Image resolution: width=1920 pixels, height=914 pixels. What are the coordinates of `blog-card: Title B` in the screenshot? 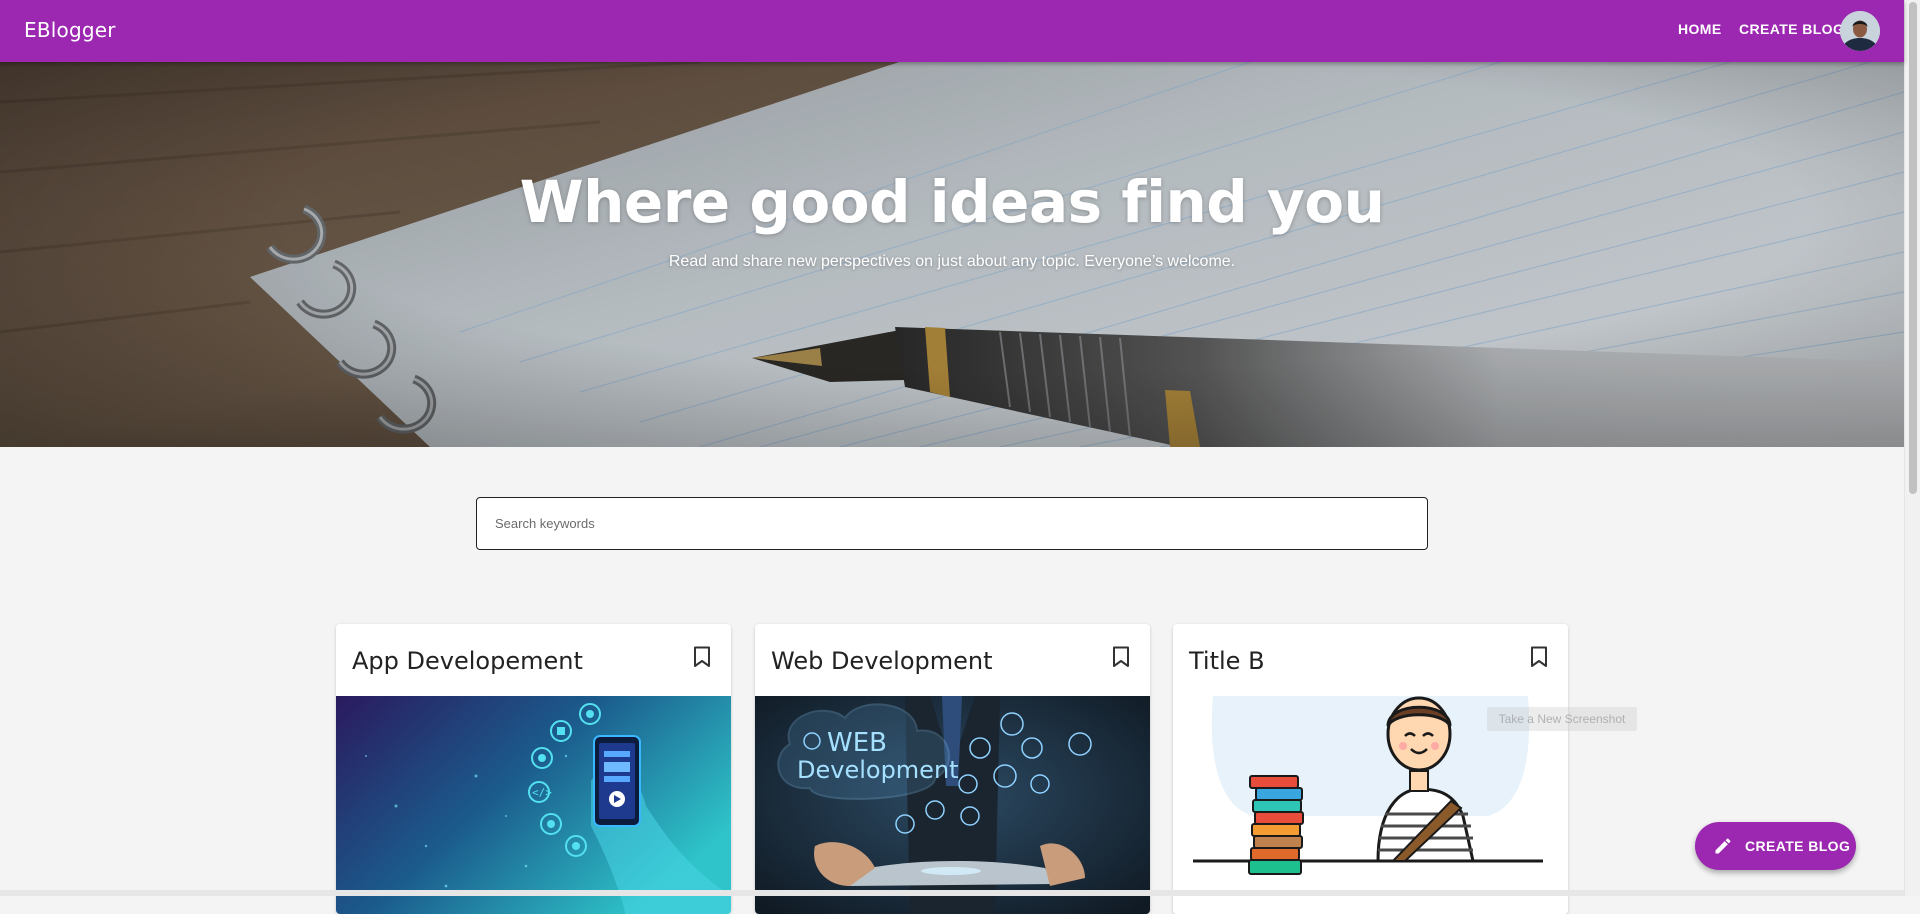 It's located at (1370, 769).